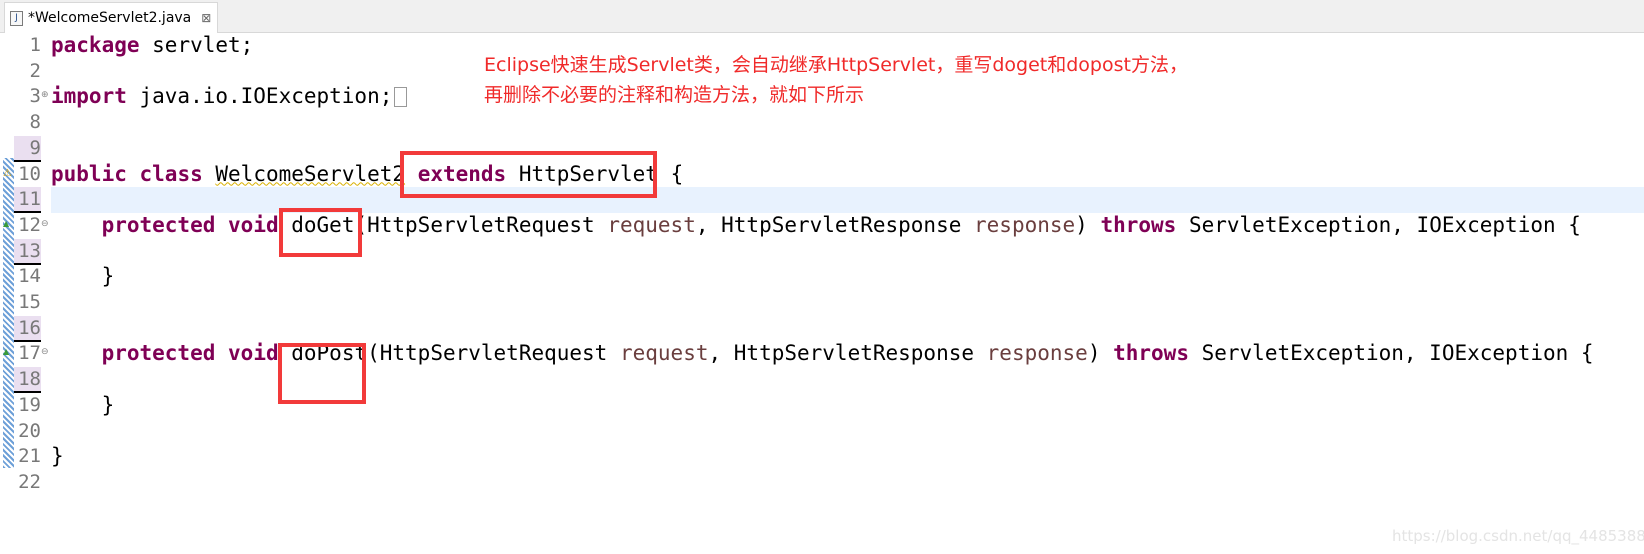 Image resolution: width=1644 pixels, height=554 pixels. Describe the element at coordinates (27, 328) in the screenshot. I see `line-number: 16` at that location.